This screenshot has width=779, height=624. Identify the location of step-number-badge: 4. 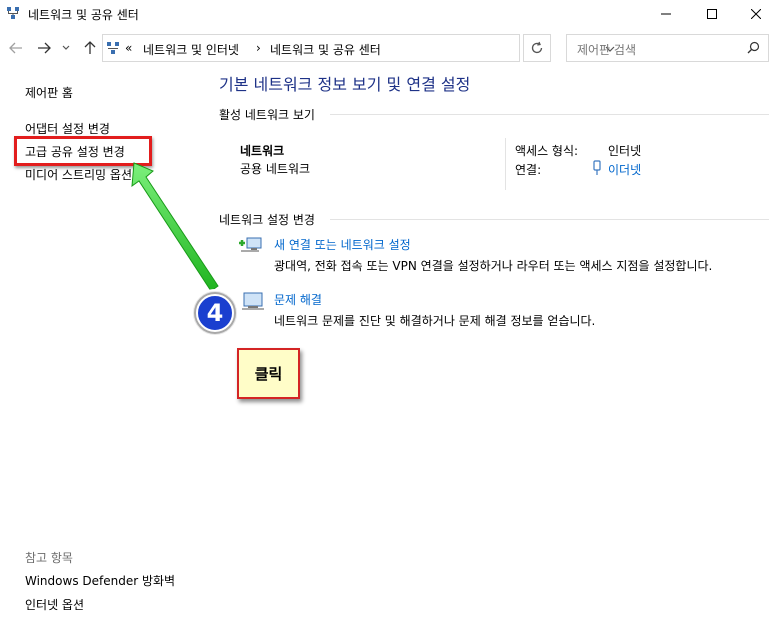
(215, 313).